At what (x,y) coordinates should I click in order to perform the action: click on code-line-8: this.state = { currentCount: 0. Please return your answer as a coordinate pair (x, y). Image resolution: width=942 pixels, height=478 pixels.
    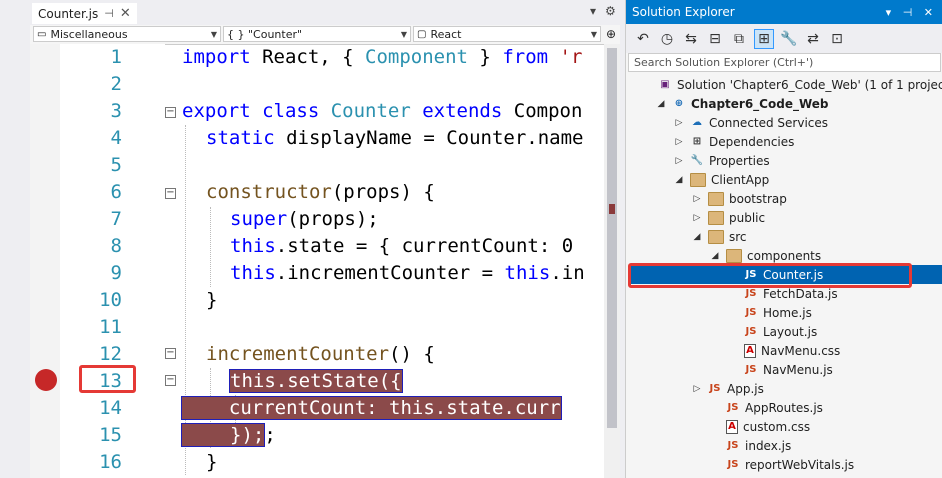
    Looking at the image, I should click on (401, 246).